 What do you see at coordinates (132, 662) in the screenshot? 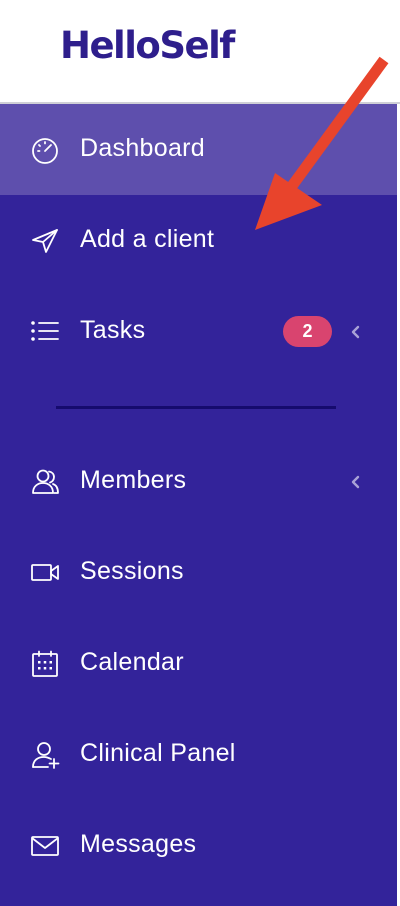
I see `sidebar-item-label: Calendar` at bounding box center [132, 662].